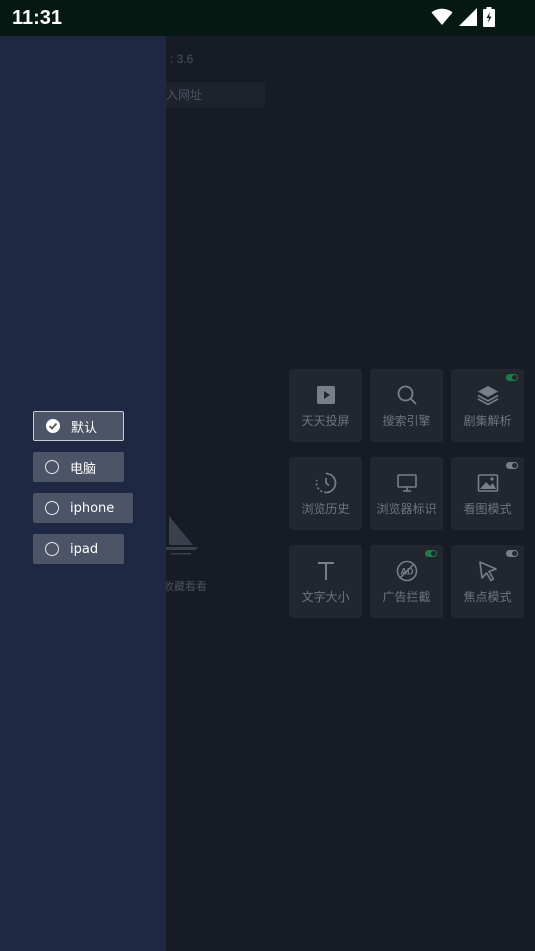 This screenshot has width=535, height=951. I want to click on tool-label: 天天投屏, so click(325, 421).